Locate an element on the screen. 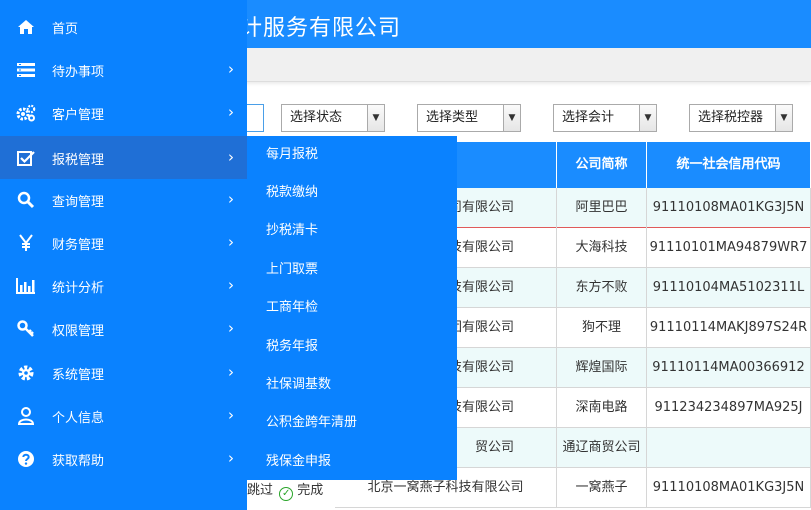 Image resolution: width=811 pixels, height=510 pixels. sidebar-item-label: 统计分析 is located at coordinates (78, 288).